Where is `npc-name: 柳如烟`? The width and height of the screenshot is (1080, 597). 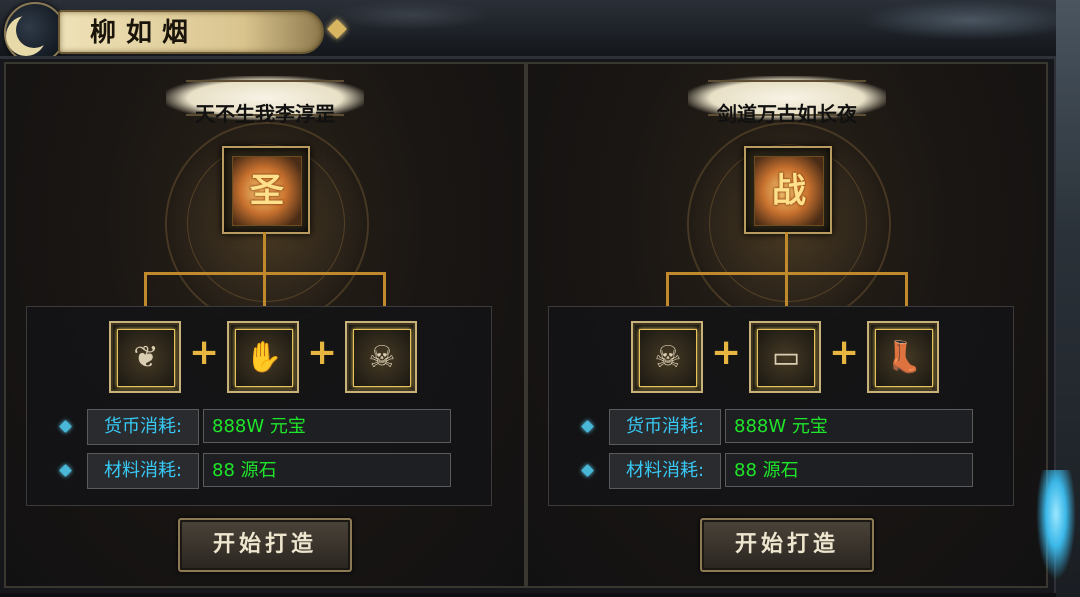 npc-name: 柳如烟 is located at coordinates (144, 33).